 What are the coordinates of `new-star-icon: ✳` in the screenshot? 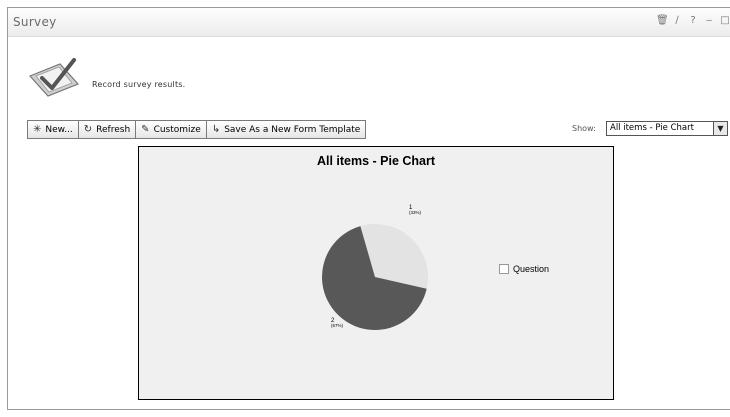 It's located at (37, 129).